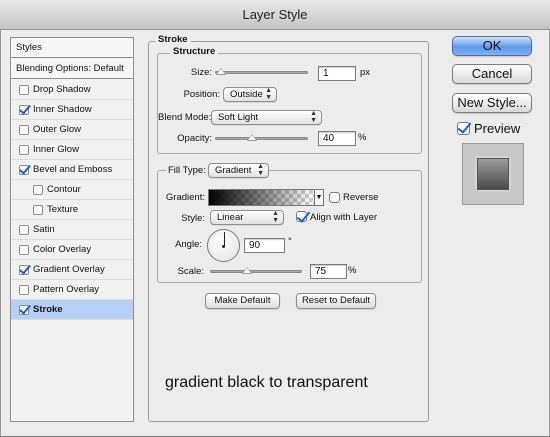 Image resolution: width=550 pixels, height=437 pixels. I want to click on chevron-down-icon: ▼, so click(319, 197).